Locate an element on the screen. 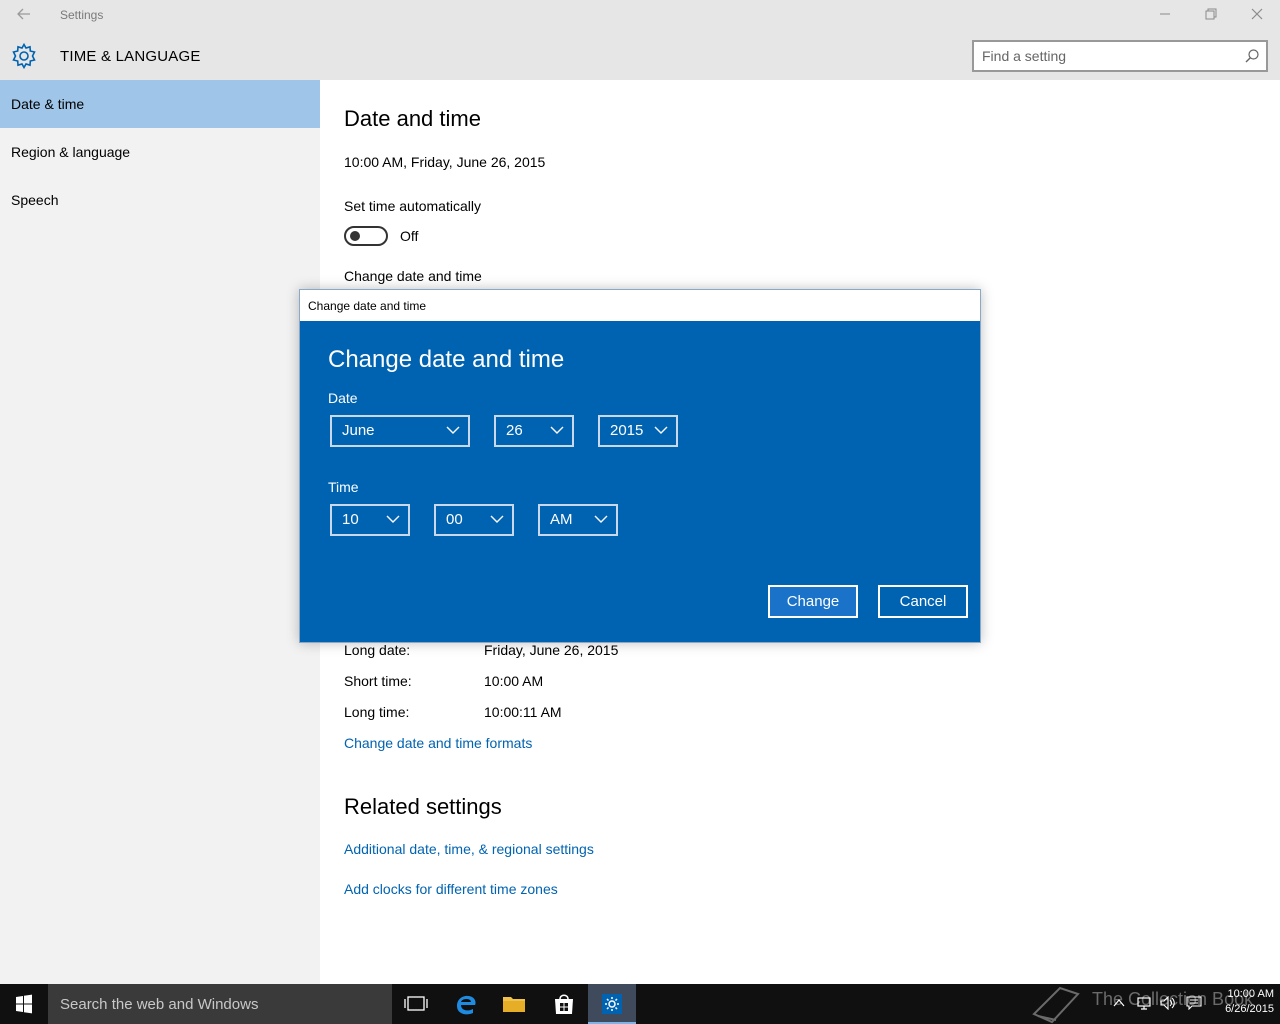 The height and width of the screenshot is (1024, 1280). sidebar-item-speech: Speech is located at coordinates (160, 200).